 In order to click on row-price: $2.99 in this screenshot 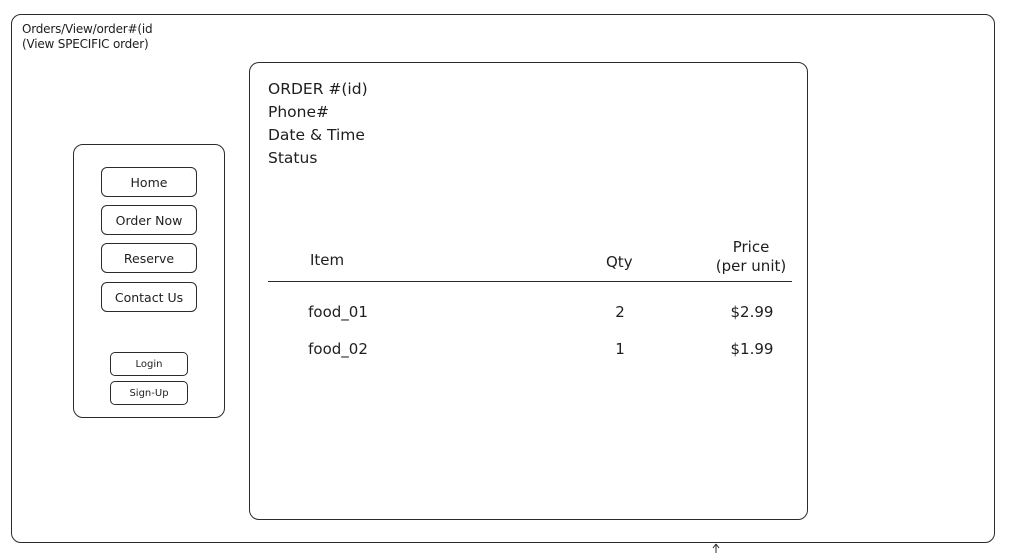, I will do `click(752, 312)`.